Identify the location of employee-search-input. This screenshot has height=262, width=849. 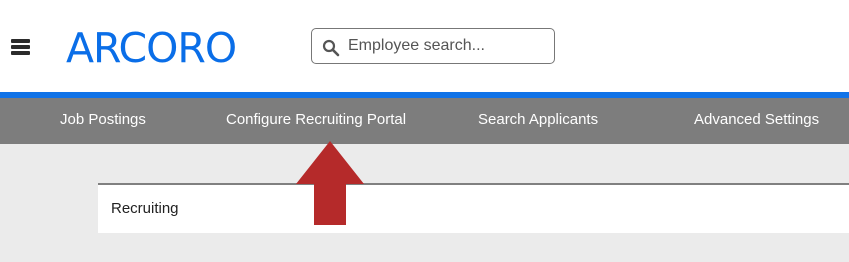
(448, 46).